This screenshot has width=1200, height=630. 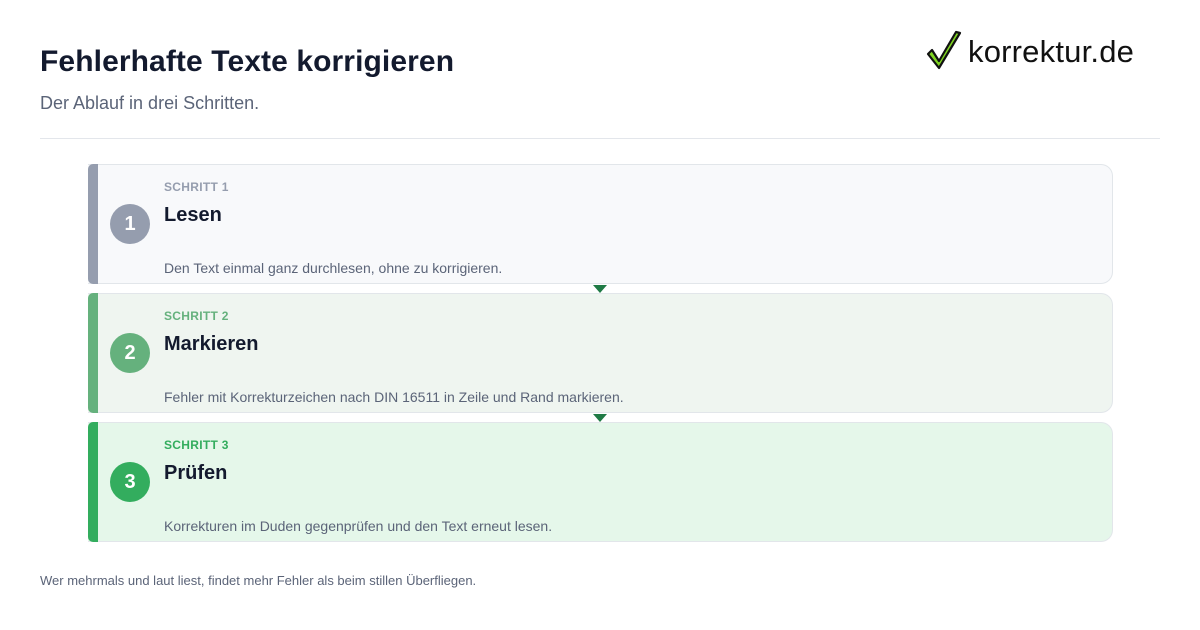 What do you see at coordinates (211, 344) in the screenshot?
I see `step-2-title: Markieren` at bounding box center [211, 344].